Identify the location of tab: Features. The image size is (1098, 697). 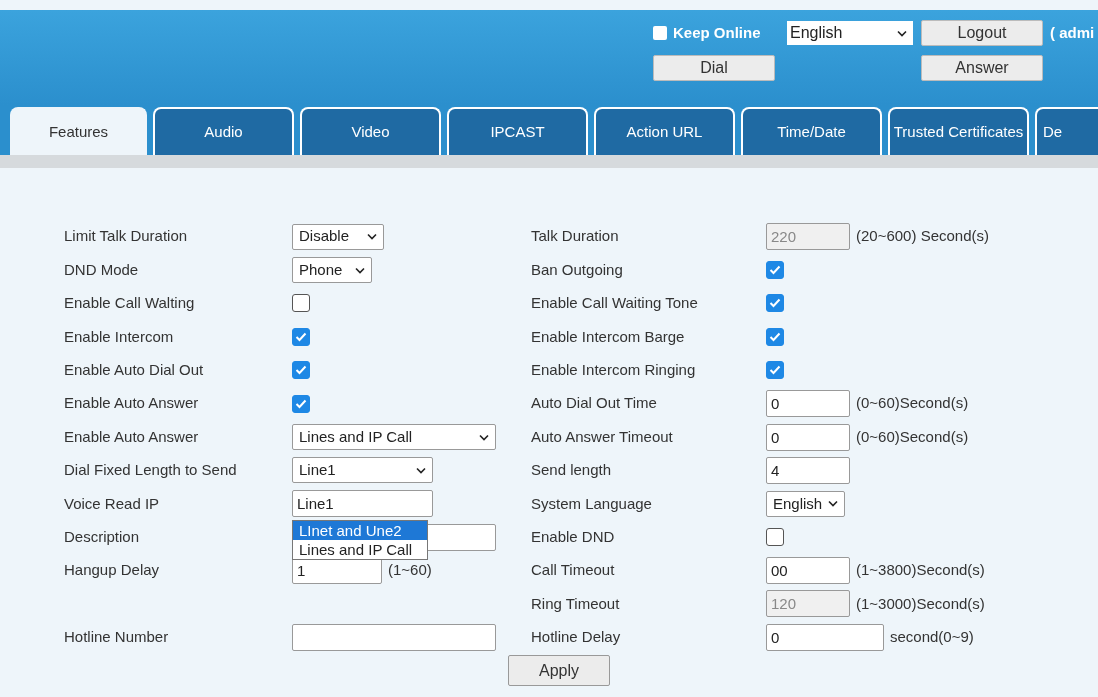
(78, 131).